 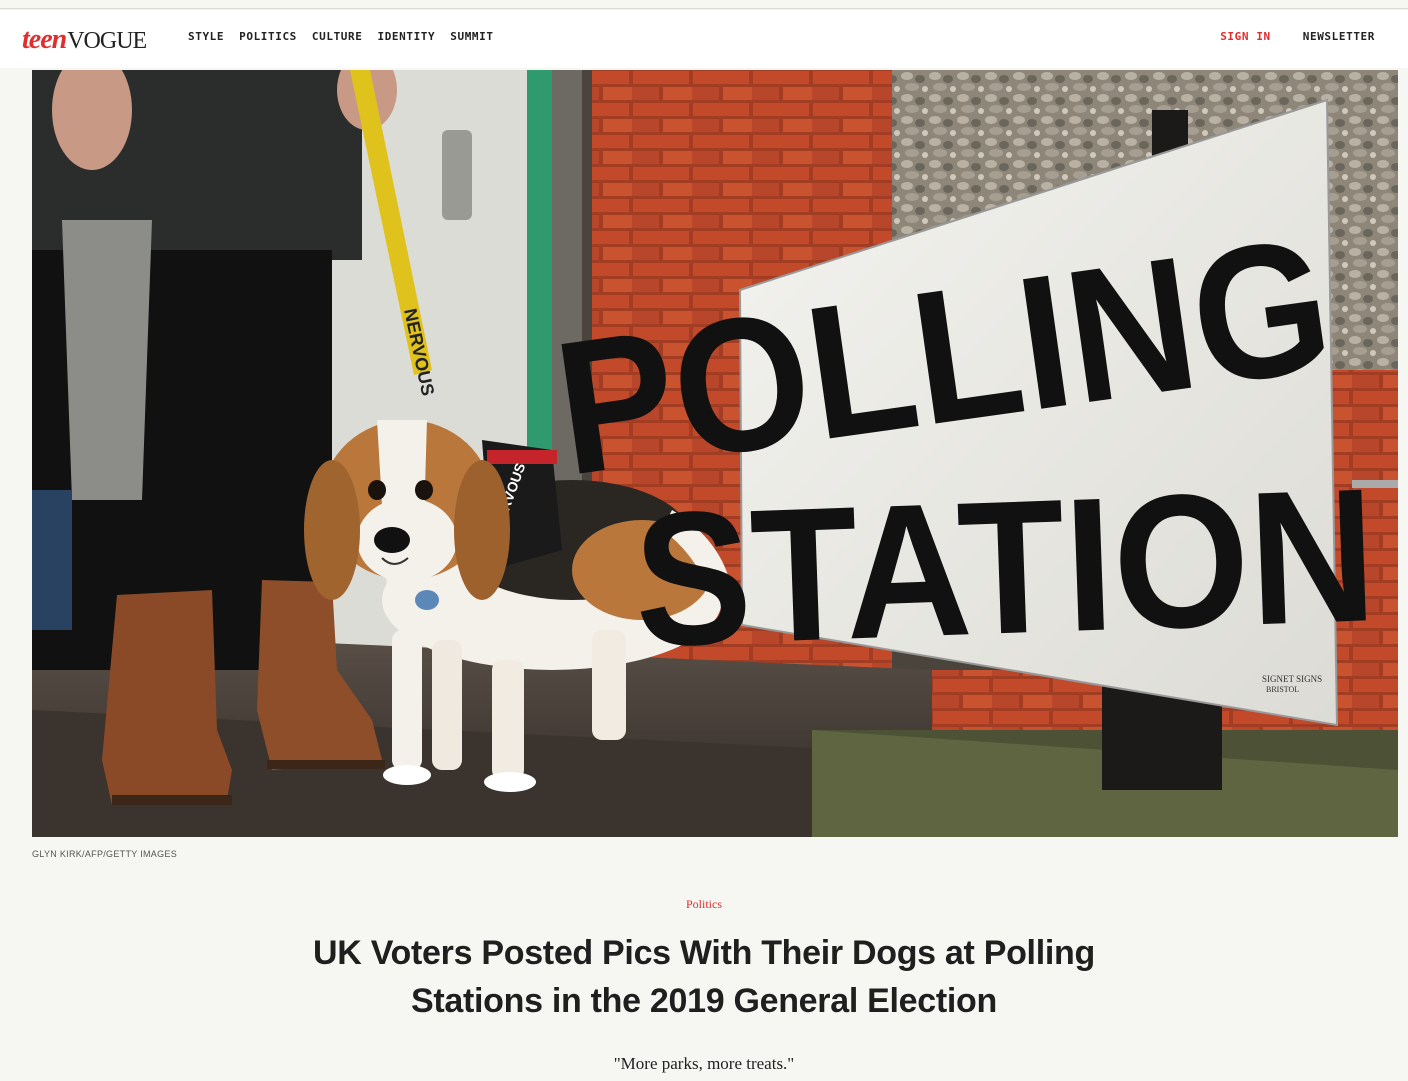 I want to click on browser-top-edge, so click(x=704, y=4).